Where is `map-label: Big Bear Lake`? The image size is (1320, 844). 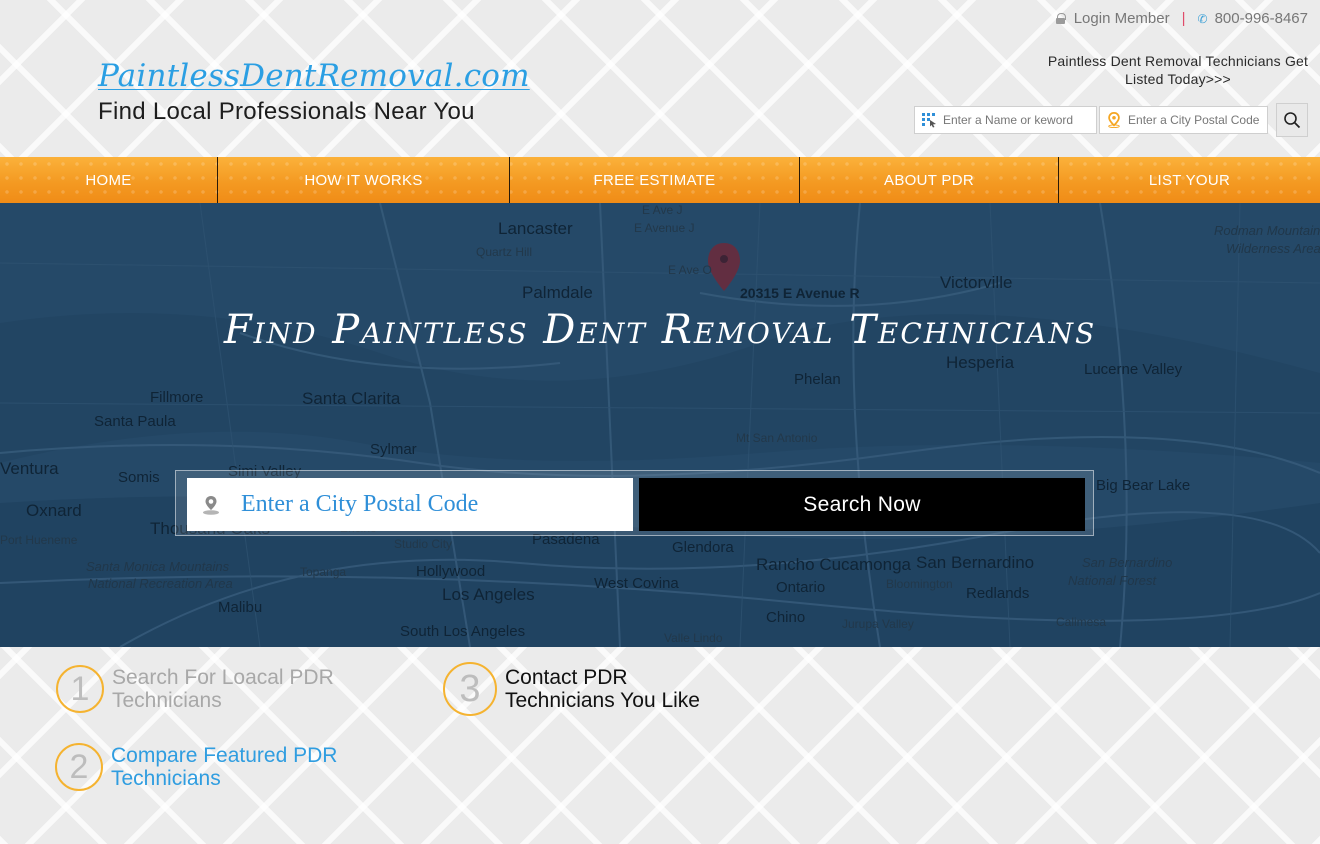
map-label: Big Bear Lake is located at coordinates (1143, 485).